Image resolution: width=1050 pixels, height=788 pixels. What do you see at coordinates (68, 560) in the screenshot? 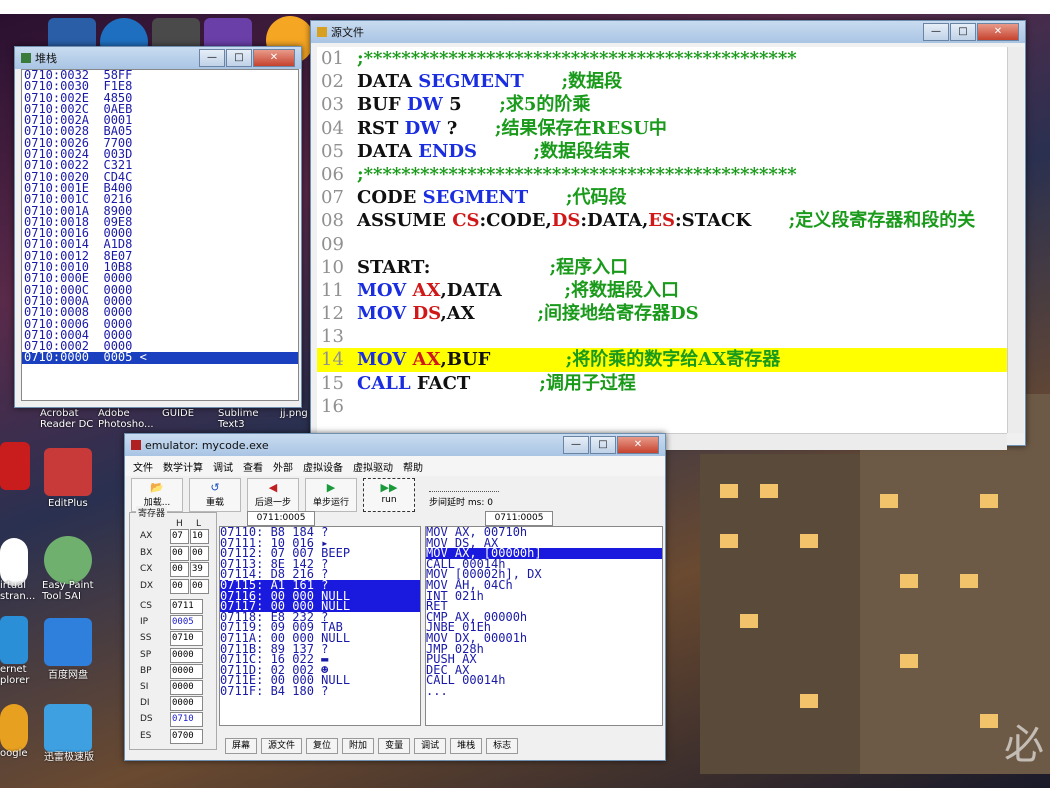
I see `easy-paint-icon` at bounding box center [68, 560].